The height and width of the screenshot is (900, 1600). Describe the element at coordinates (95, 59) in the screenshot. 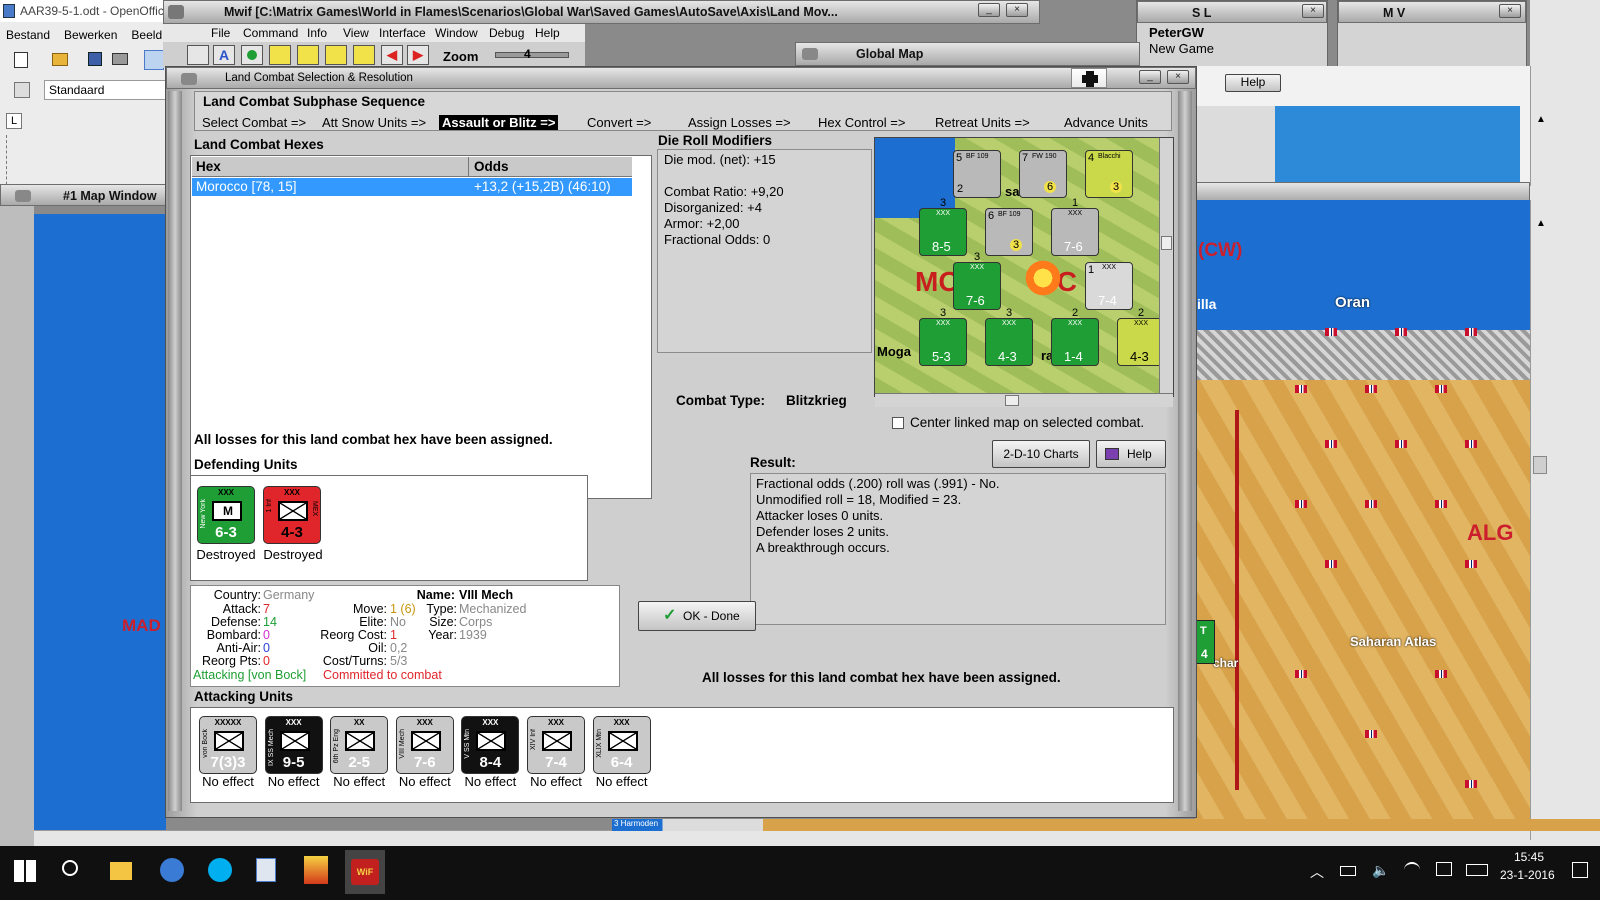

I see `save-icon` at that location.